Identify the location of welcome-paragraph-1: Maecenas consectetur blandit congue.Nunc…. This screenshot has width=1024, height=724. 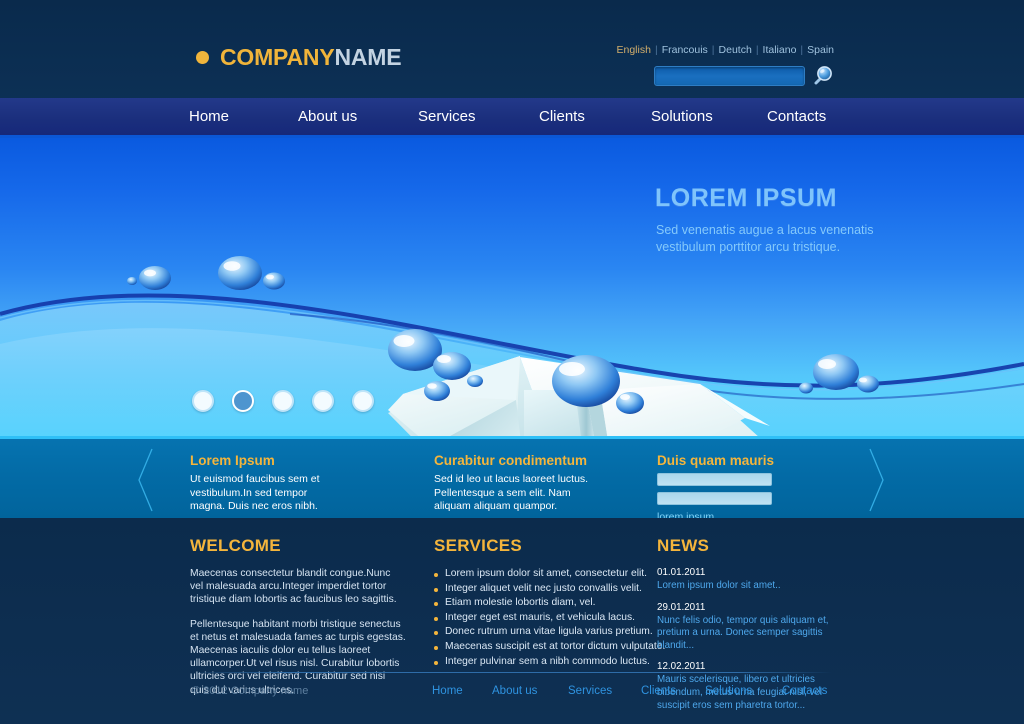
(293, 587).